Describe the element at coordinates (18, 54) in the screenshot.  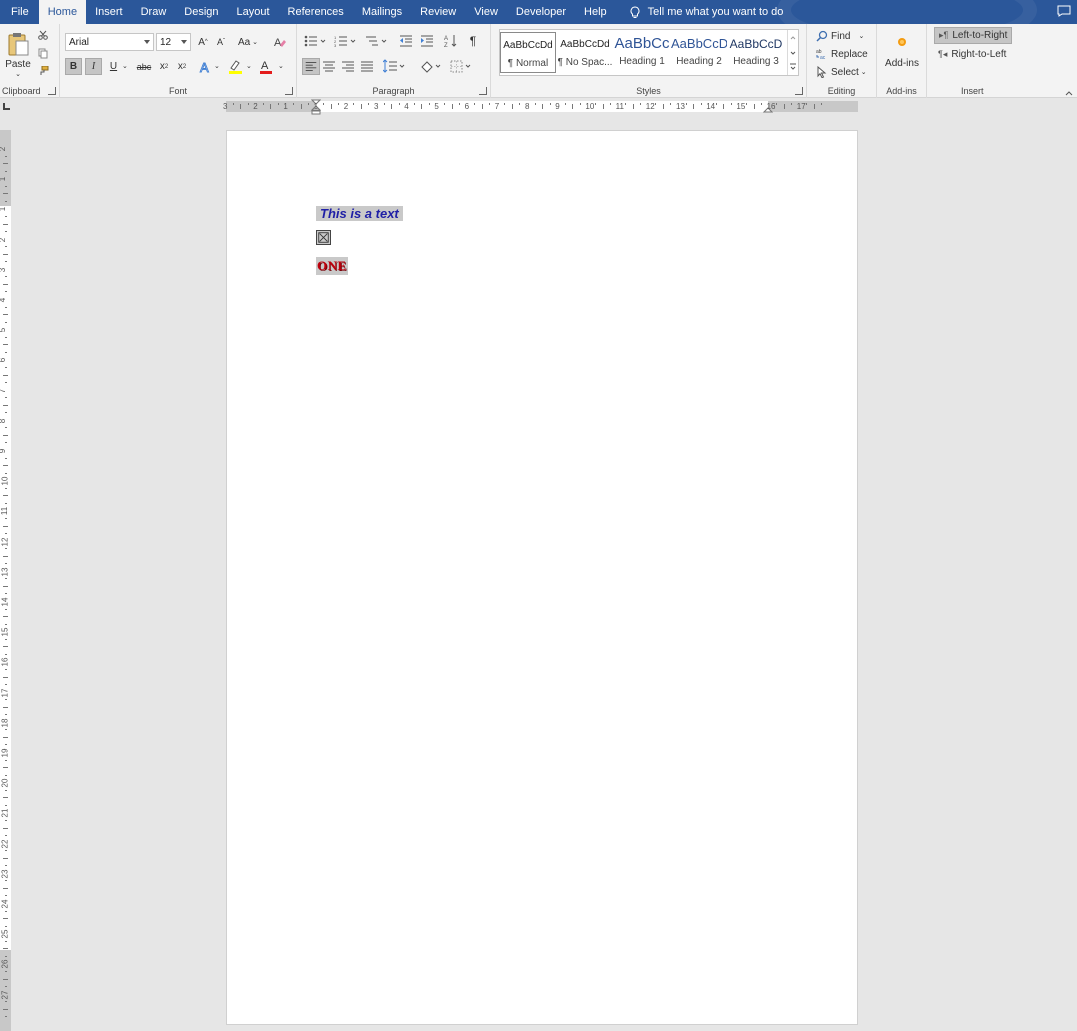
I see `paste-button: Paste ⌄` at that location.